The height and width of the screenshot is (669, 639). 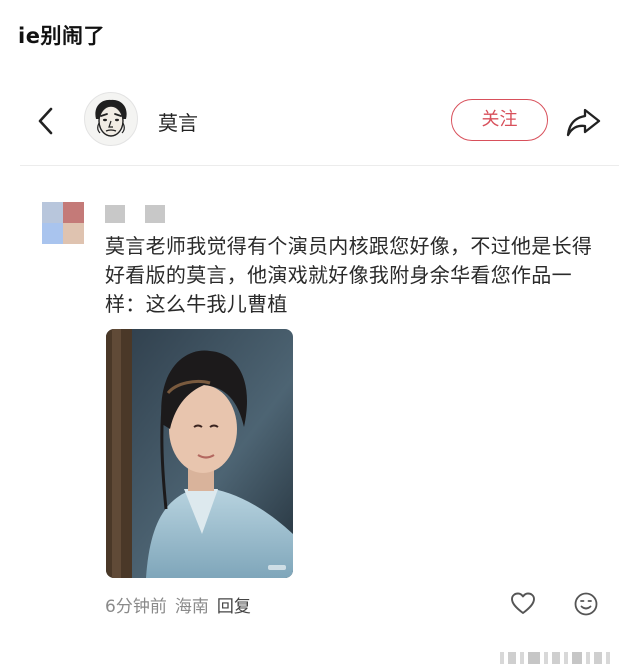 I want to click on author-name: 莫言, so click(x=178, y=121).